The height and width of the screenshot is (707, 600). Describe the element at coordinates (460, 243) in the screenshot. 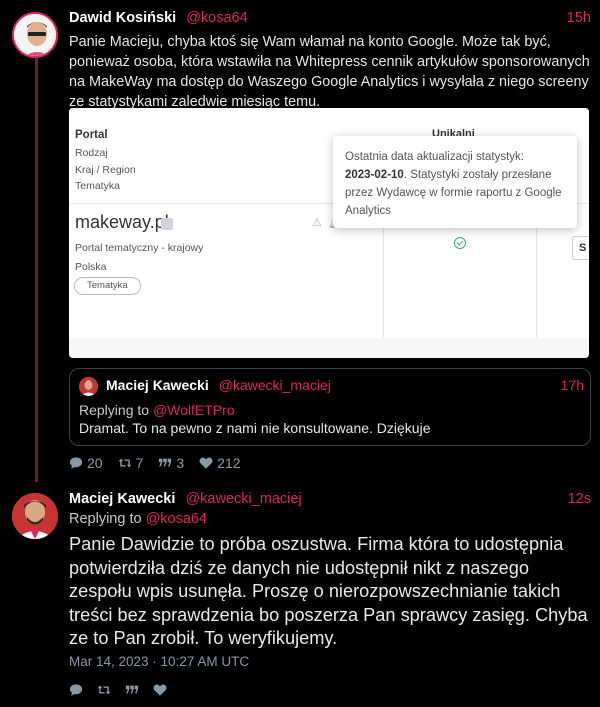

I see `check-icon` at that location.